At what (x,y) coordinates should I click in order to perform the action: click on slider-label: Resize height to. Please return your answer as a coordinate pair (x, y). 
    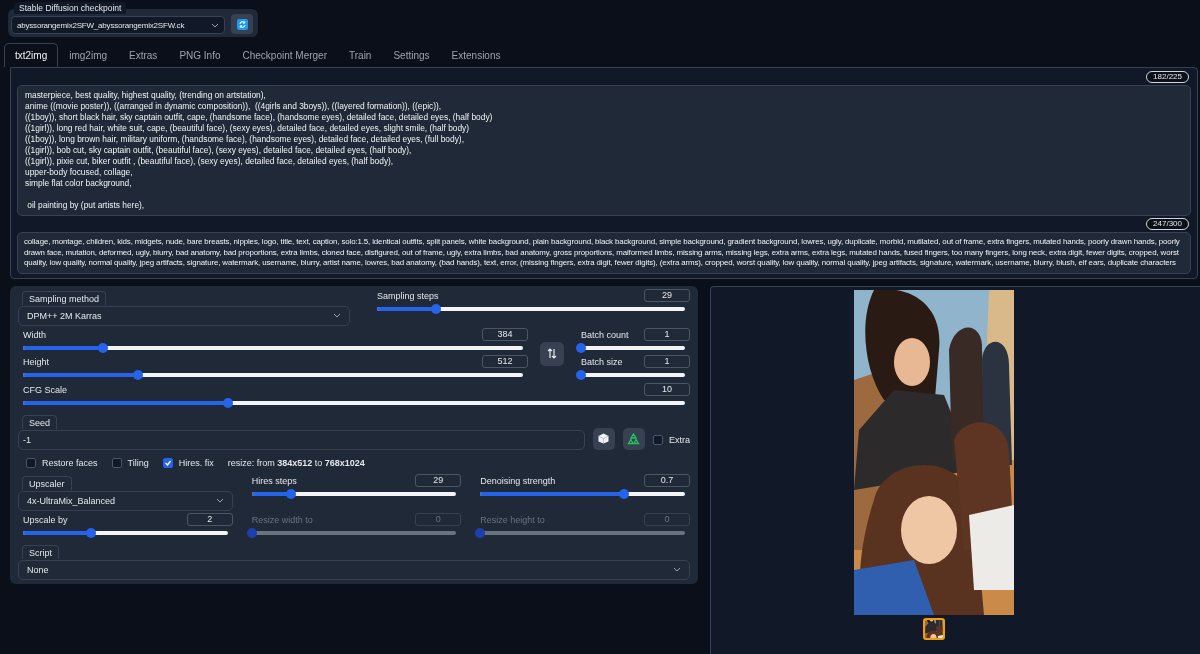
    Looking at the image, I should click on (512, 519).